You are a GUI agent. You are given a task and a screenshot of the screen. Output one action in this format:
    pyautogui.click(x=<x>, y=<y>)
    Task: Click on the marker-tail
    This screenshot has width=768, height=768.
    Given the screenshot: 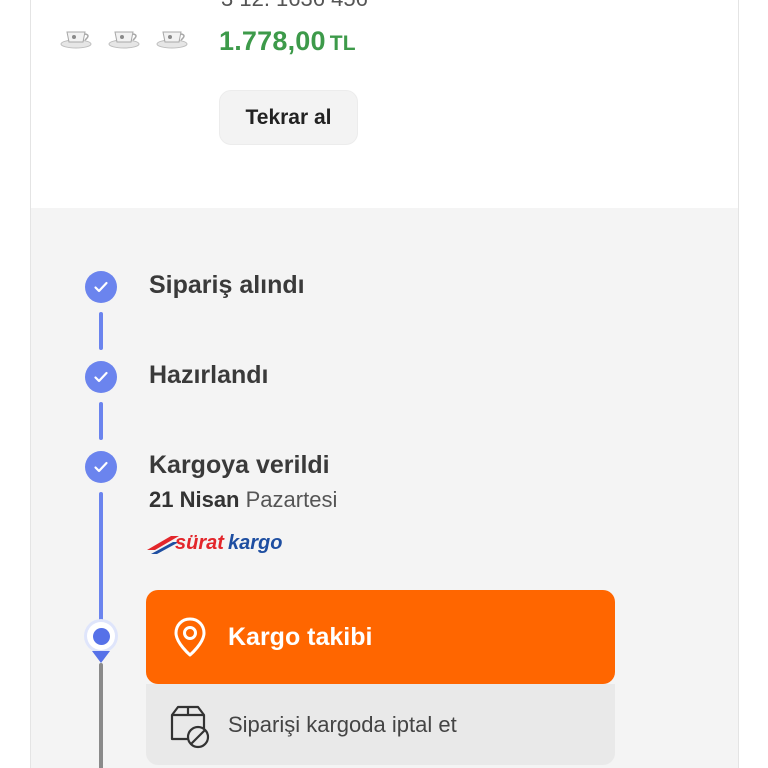 What is the action you would take?
    pyautogui.click(x=101, y=657)
    